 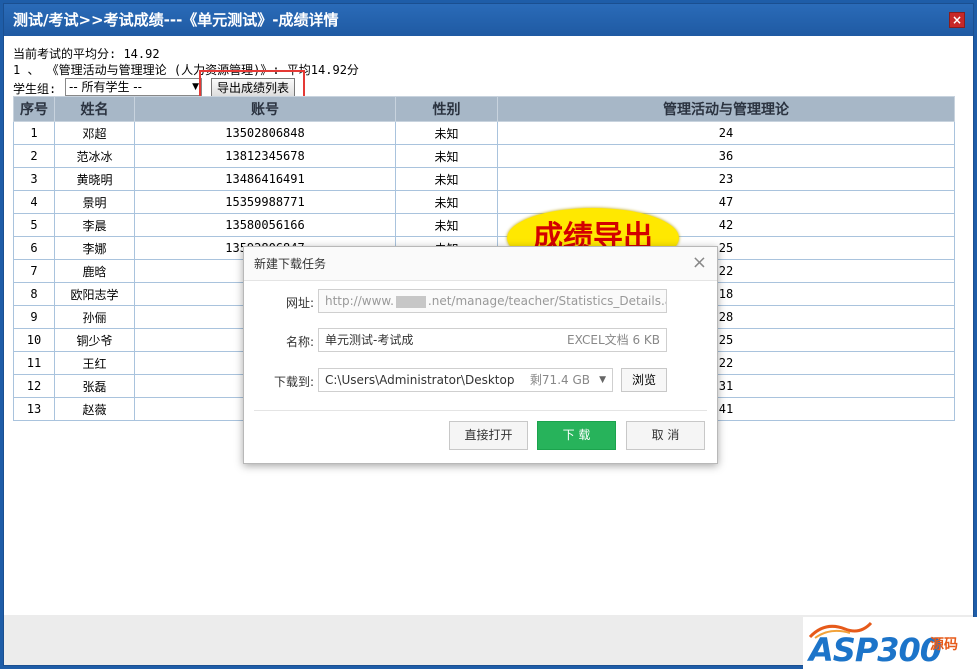 I want to click on dialog-divider, so click(x=480, y=410).